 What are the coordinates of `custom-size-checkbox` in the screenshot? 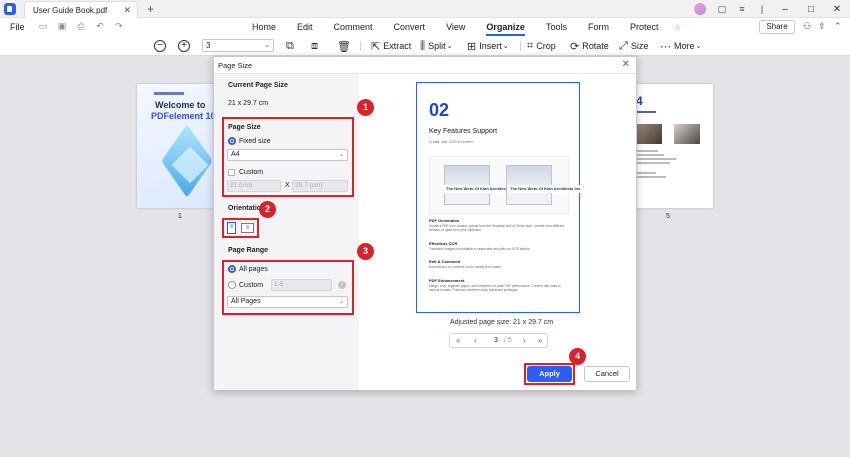 It's located at (231, 172).